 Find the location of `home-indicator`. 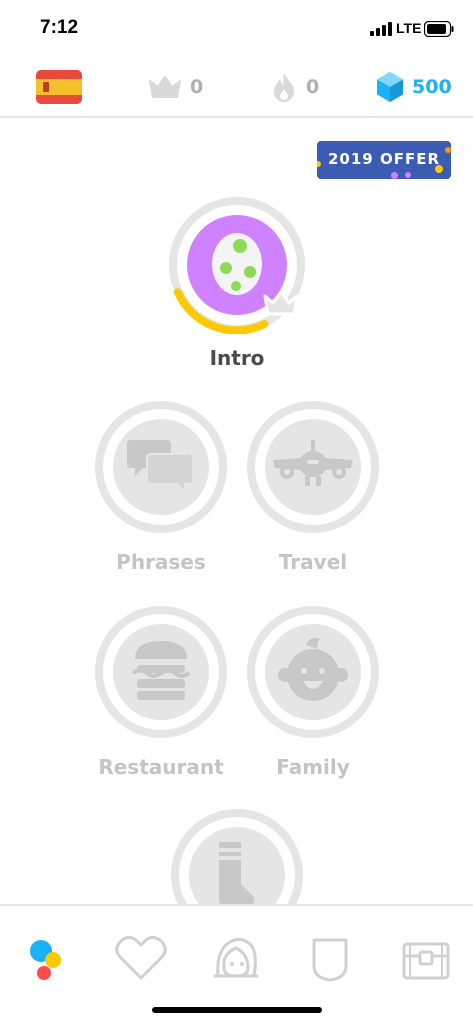

home-indicator is located at coordinates (237, 1010).